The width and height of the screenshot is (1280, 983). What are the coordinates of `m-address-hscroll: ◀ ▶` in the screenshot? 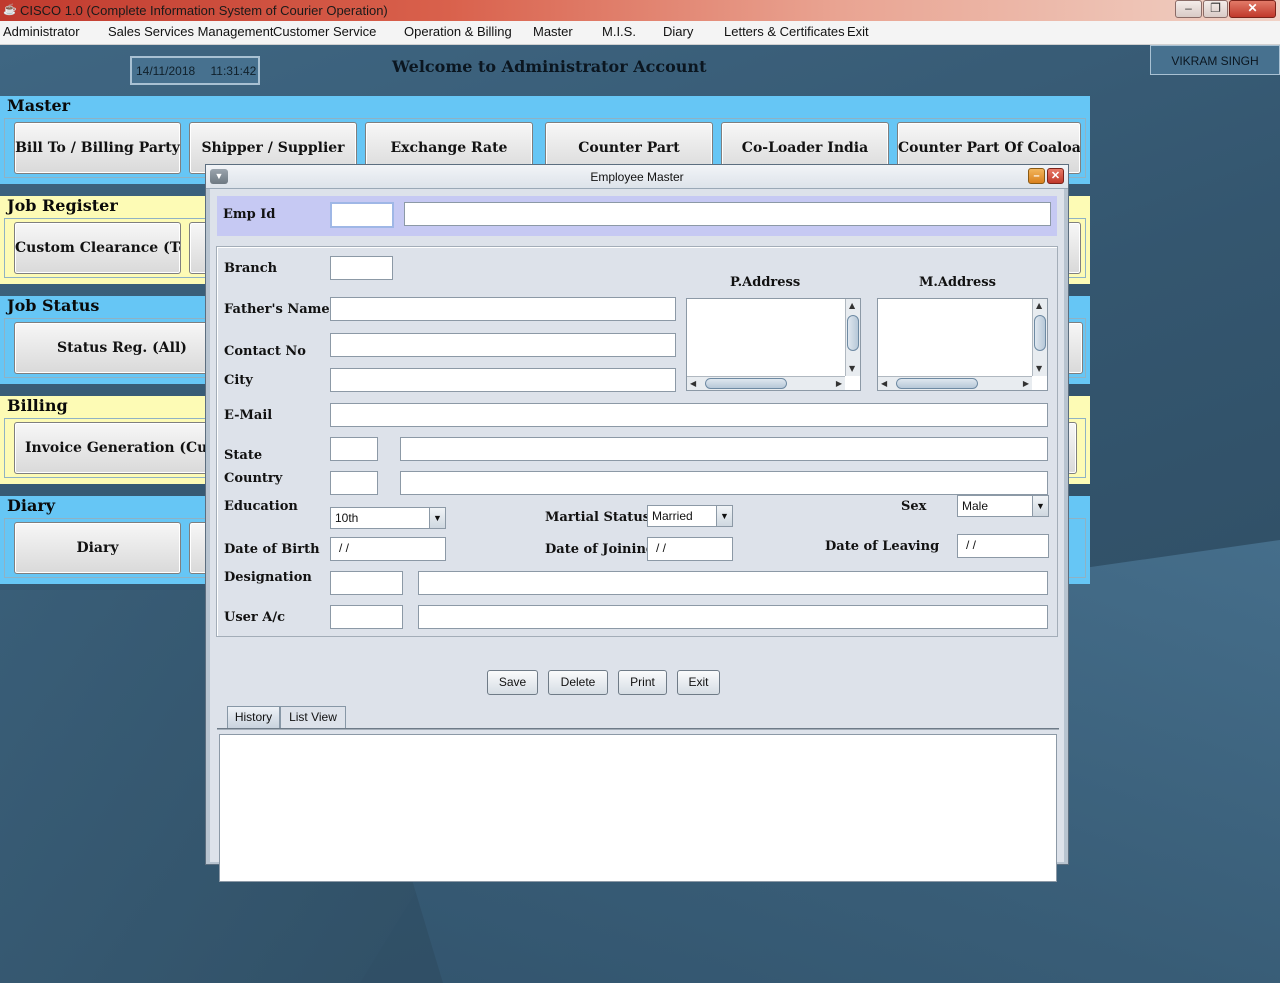 It's located at (955, 383).